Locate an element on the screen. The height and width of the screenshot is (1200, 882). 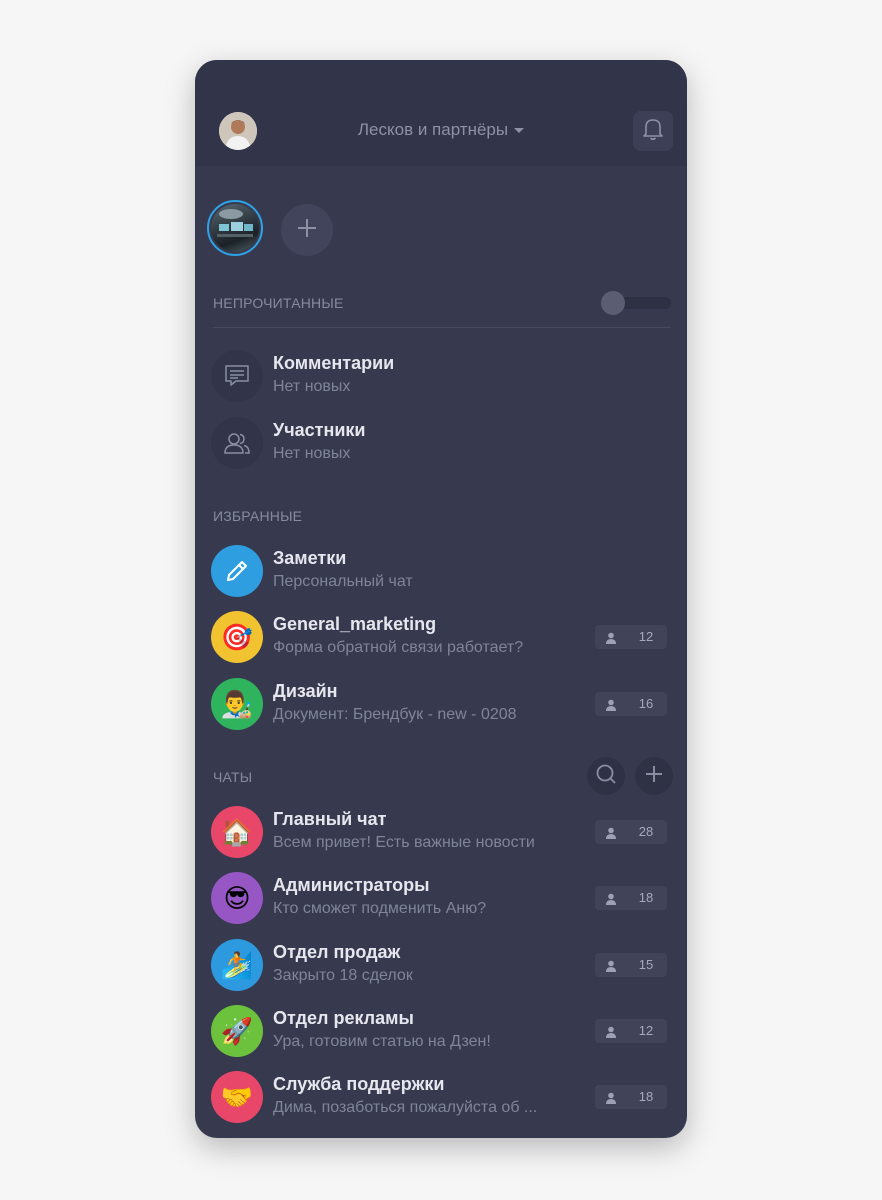
handshake-icon: 🤝 is located at coordinates (237, 1097).